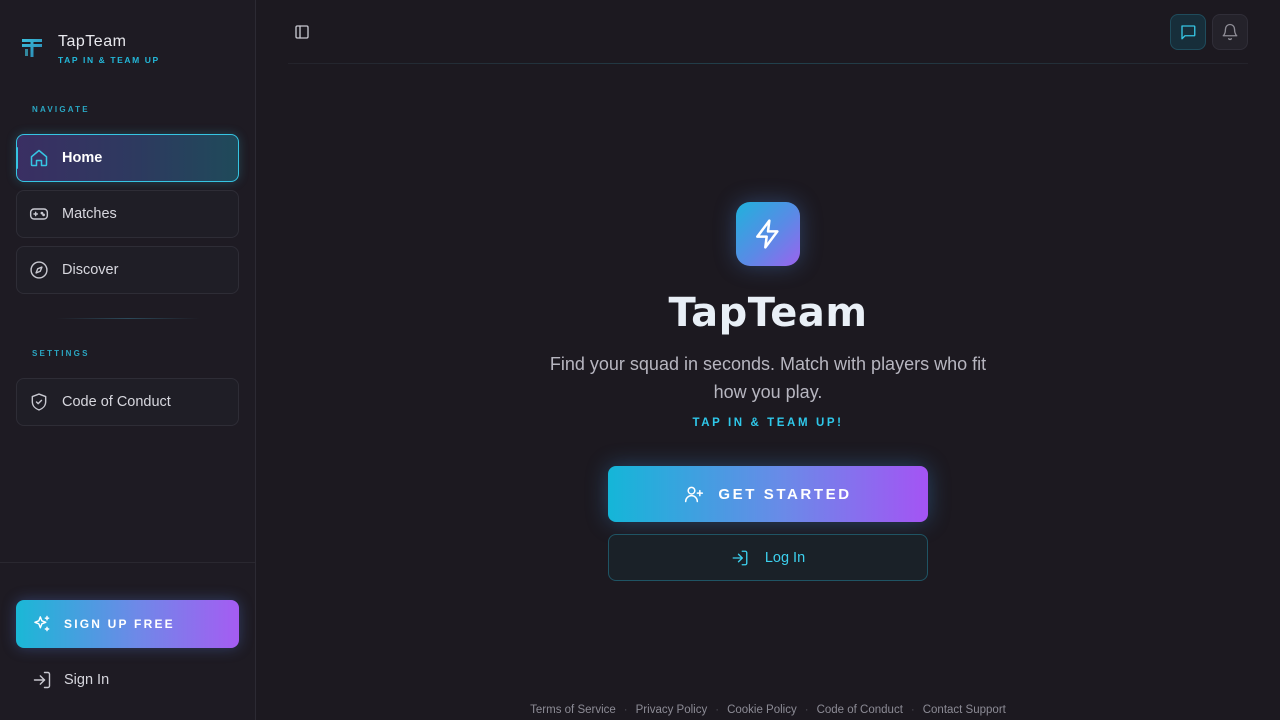 The width and height of the screenshot is (1280, 720). I want to click on get-started-button: GET STARTED, so click(768, 494).